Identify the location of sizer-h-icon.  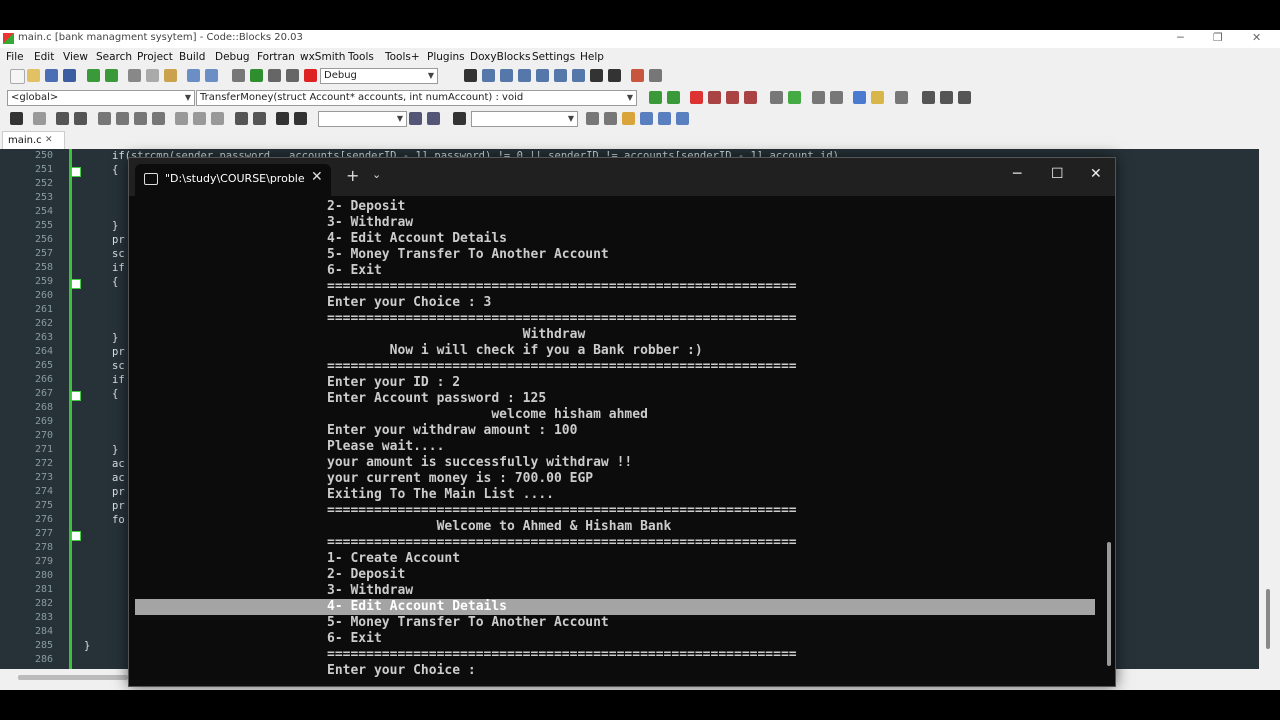
(104, 118).